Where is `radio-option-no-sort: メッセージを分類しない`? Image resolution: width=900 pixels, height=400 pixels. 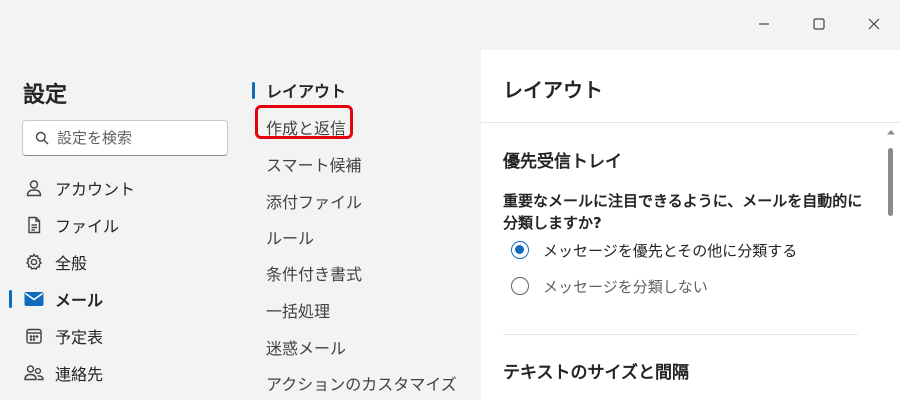 radio-option-no-sort: メッセージを分類しない is located at coordinates (609, 286).